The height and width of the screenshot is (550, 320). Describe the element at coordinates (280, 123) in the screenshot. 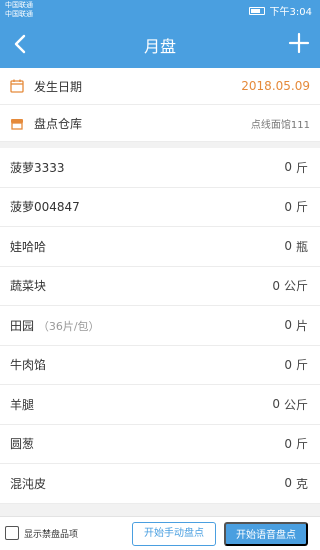

I see `warehouse-value: 点线面馆111` at that location.